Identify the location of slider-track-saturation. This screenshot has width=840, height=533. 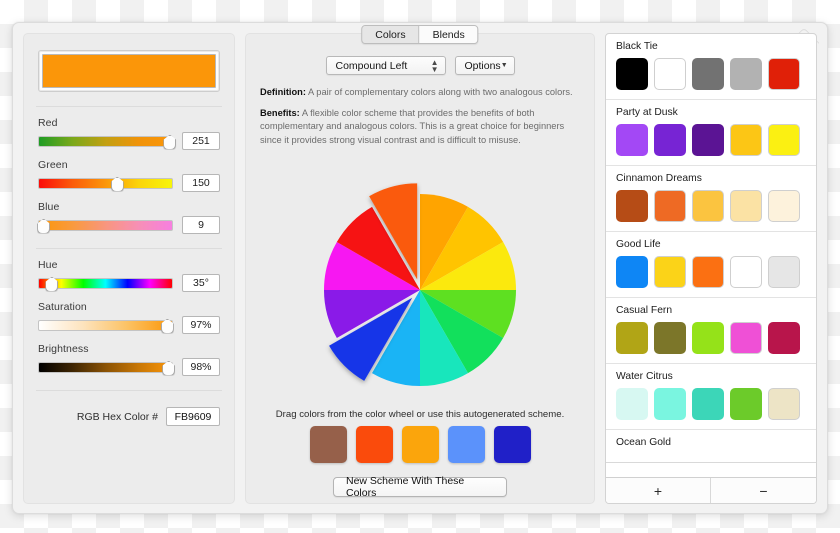
(106, 326).